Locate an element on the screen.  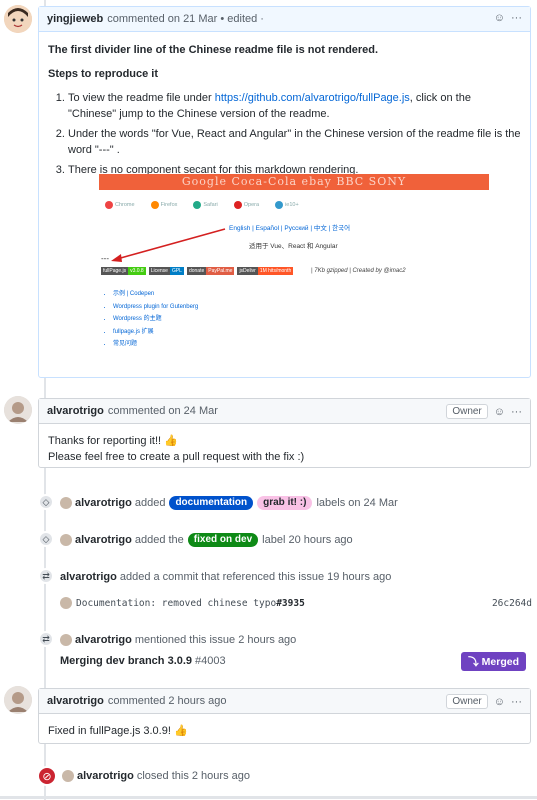
merged-badge: ⤵ Merged is located at coordinates (493, 661).